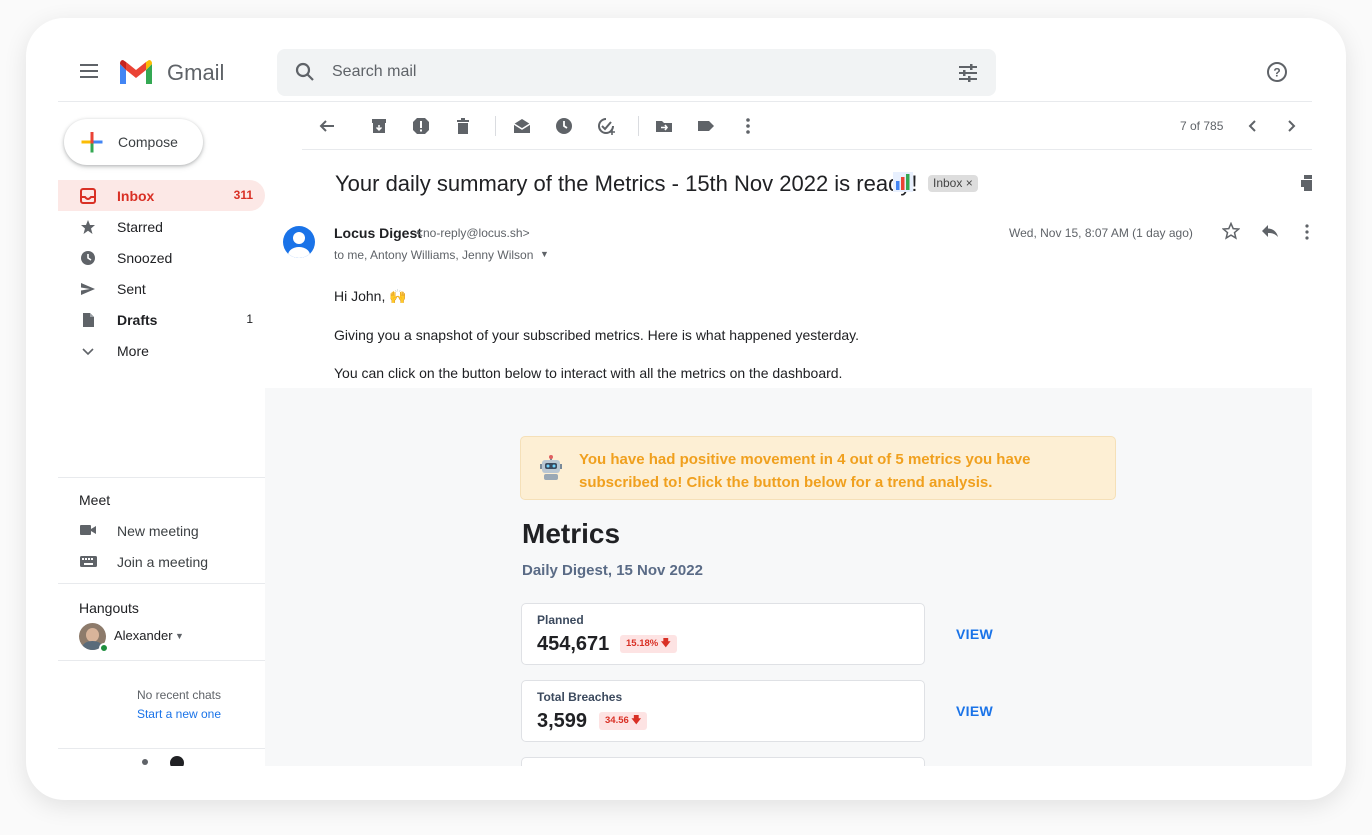  I want to click on sidebar-item-starred: Starred, so click(161, 226).